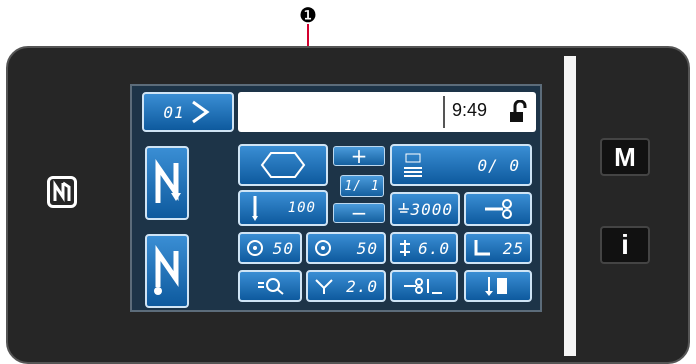 The height and width of the screenshot is (364, 696). Describe the element at coordinates (324, 286) in the screenshot. I see `tension-icon` at that location.